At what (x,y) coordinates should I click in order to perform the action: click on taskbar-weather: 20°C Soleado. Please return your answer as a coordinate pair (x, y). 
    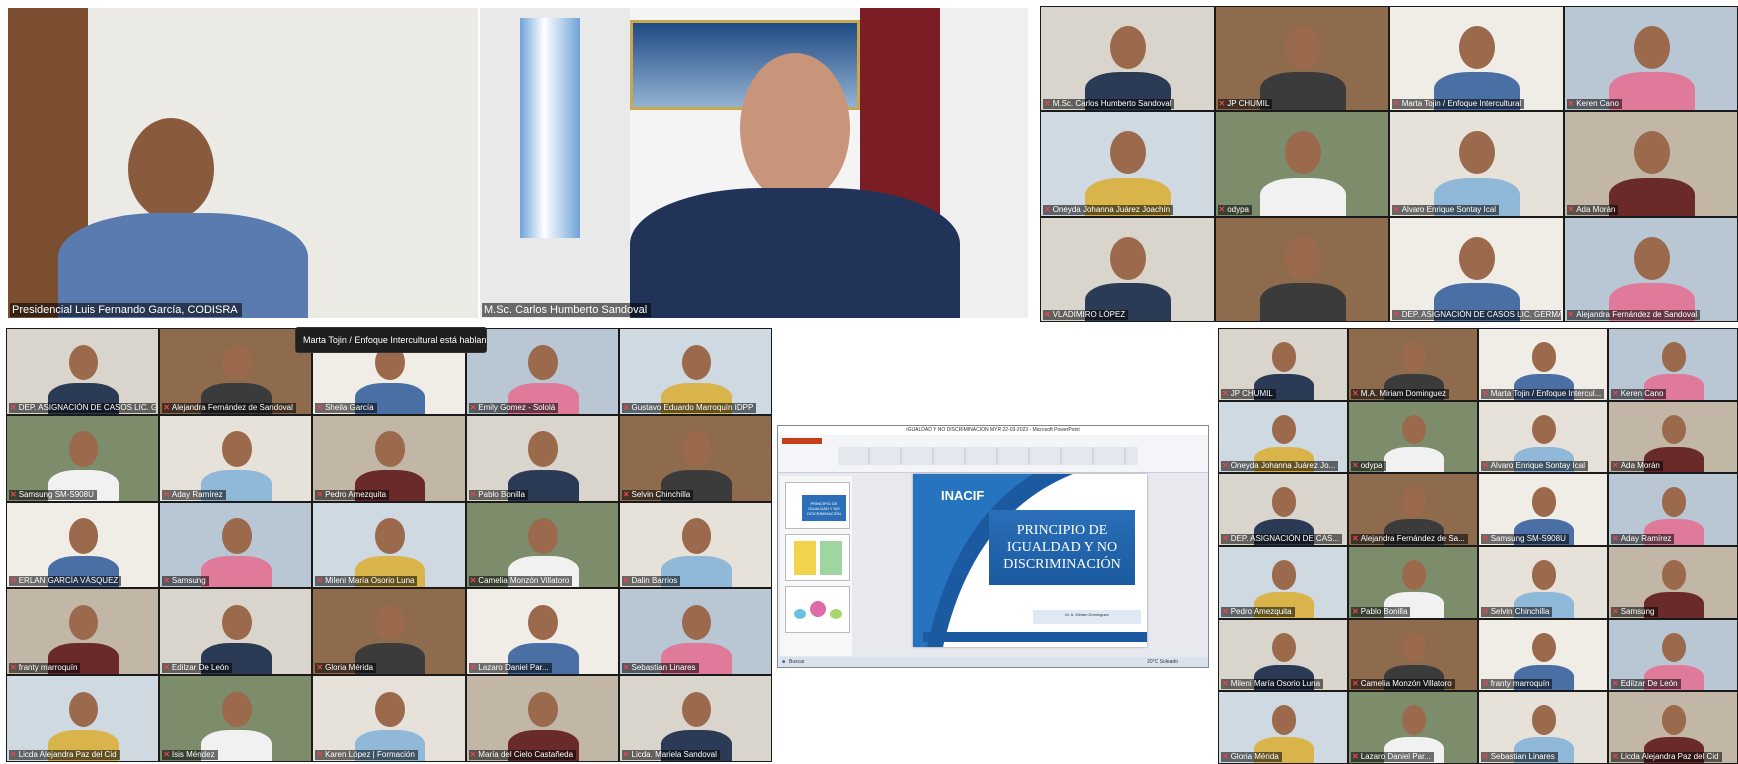
    Looking at the image, I should click on (1162, 662).